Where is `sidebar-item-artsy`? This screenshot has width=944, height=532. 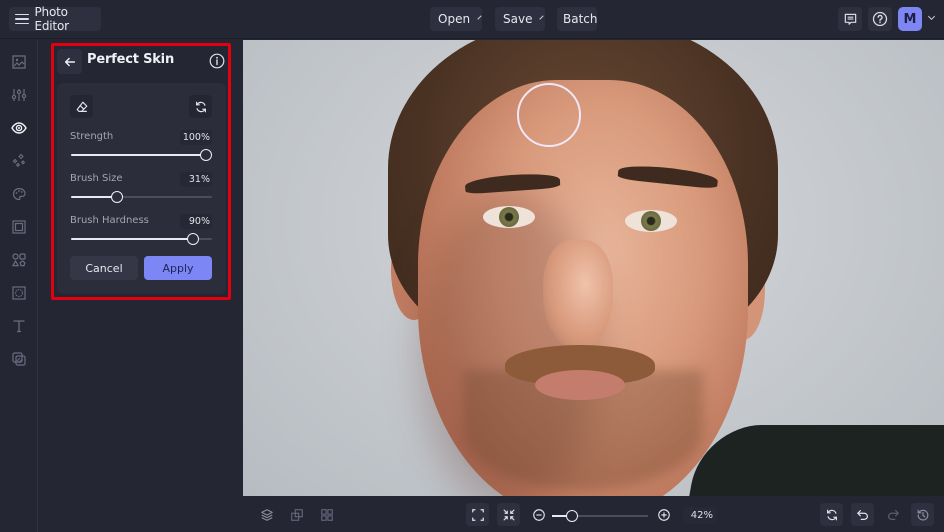 sidebar-item-artsy is located at coordinates (19, 194).